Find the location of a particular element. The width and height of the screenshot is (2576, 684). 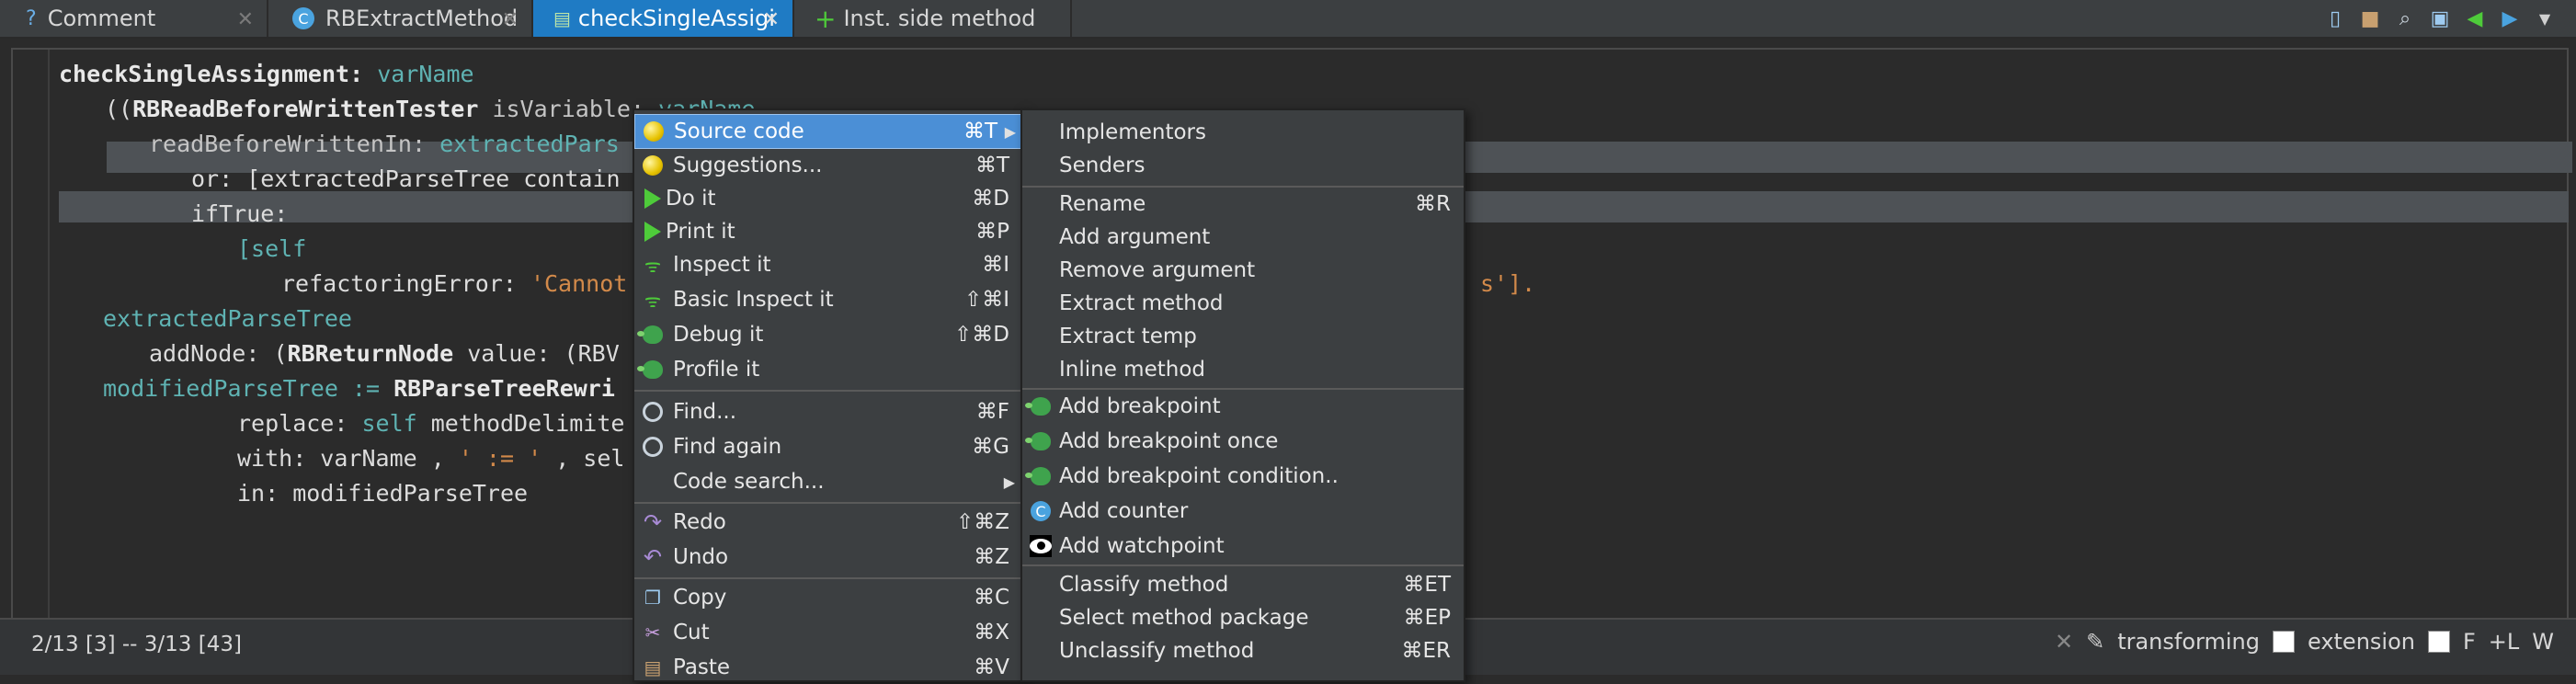

tab-label: RBExtractMethod is located at coordinates (422, 18).